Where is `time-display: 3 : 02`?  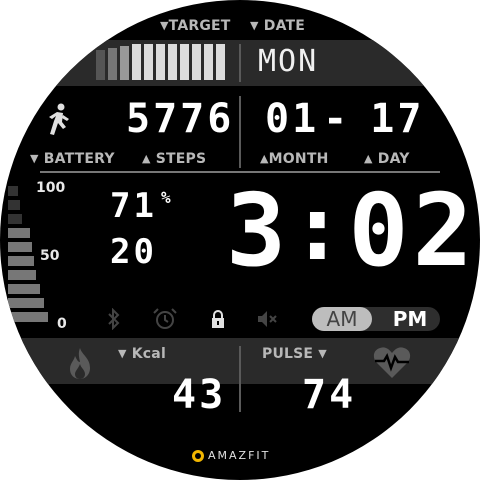
time-display: 3 : 02 is located at coordinates (351, 231).